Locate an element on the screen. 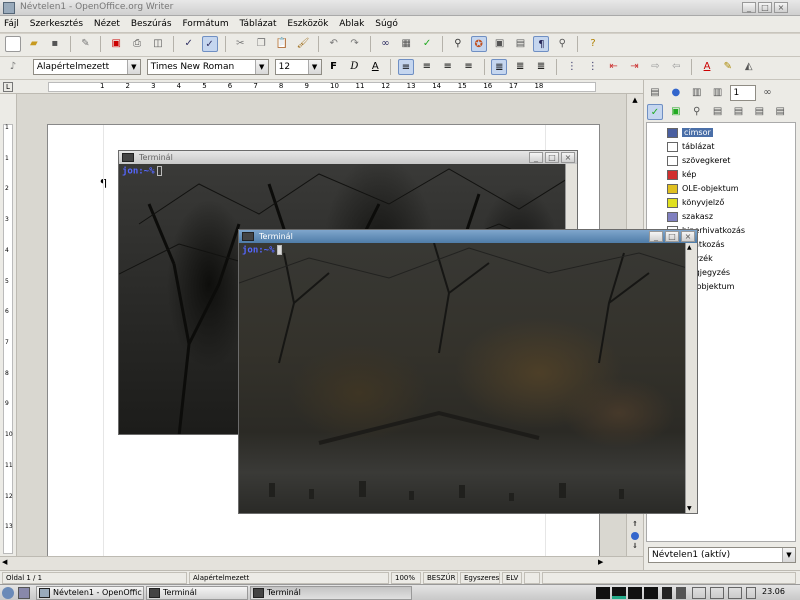  horizontal-ruler: L 1 2 3 4 5 6 7 8 9 10 11 12 13 14 15 16 17 18 is located at coordinates (321, 87).